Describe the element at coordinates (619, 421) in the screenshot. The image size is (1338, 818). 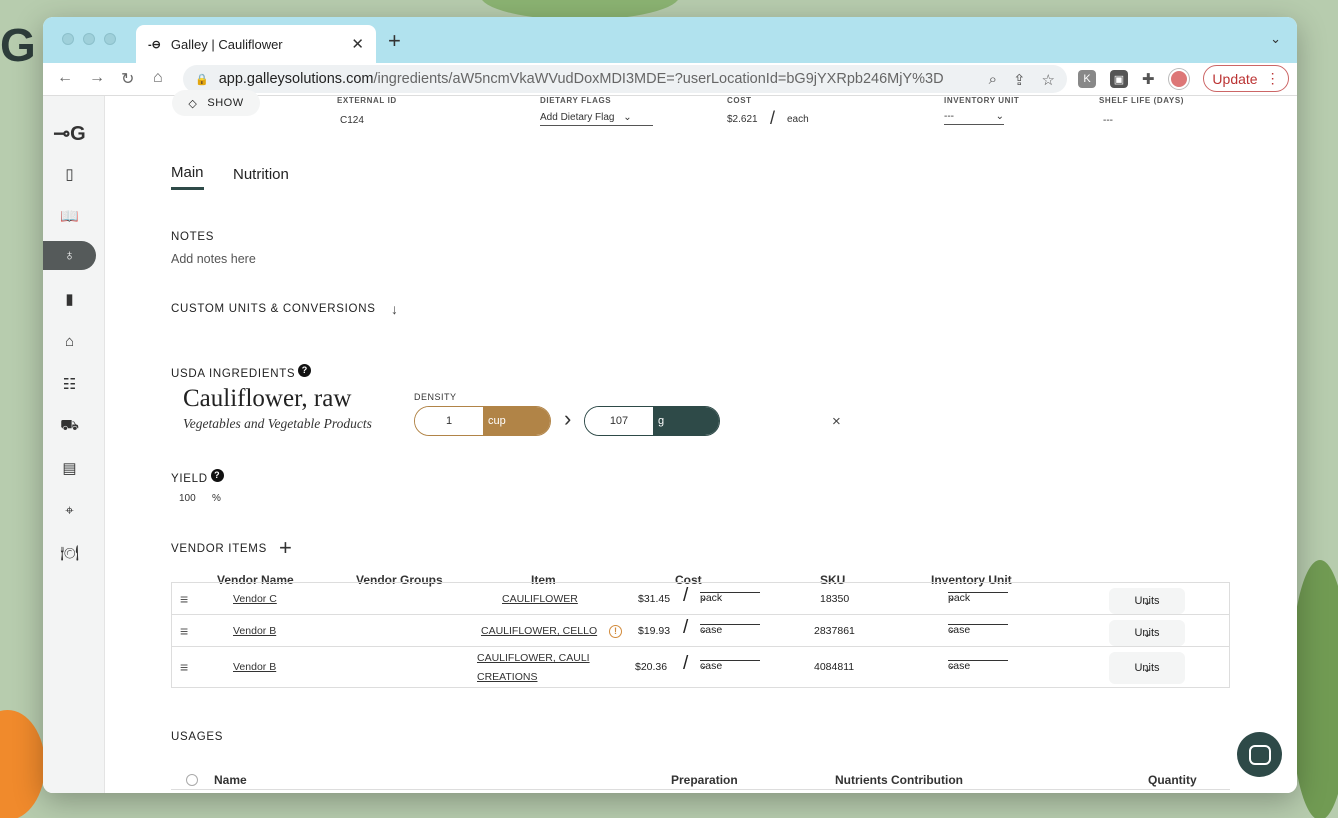
I see `density-to-qty: 107` at that location.